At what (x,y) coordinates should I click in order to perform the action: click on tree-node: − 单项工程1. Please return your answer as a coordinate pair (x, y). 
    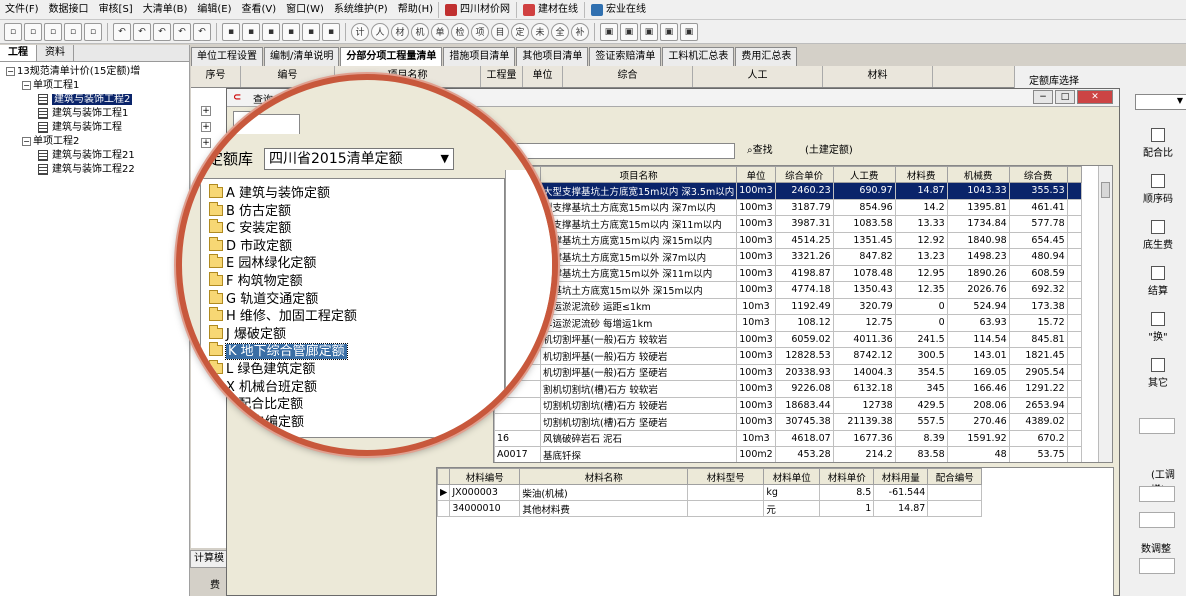
    Looking at the image, I should click on (94, 86).